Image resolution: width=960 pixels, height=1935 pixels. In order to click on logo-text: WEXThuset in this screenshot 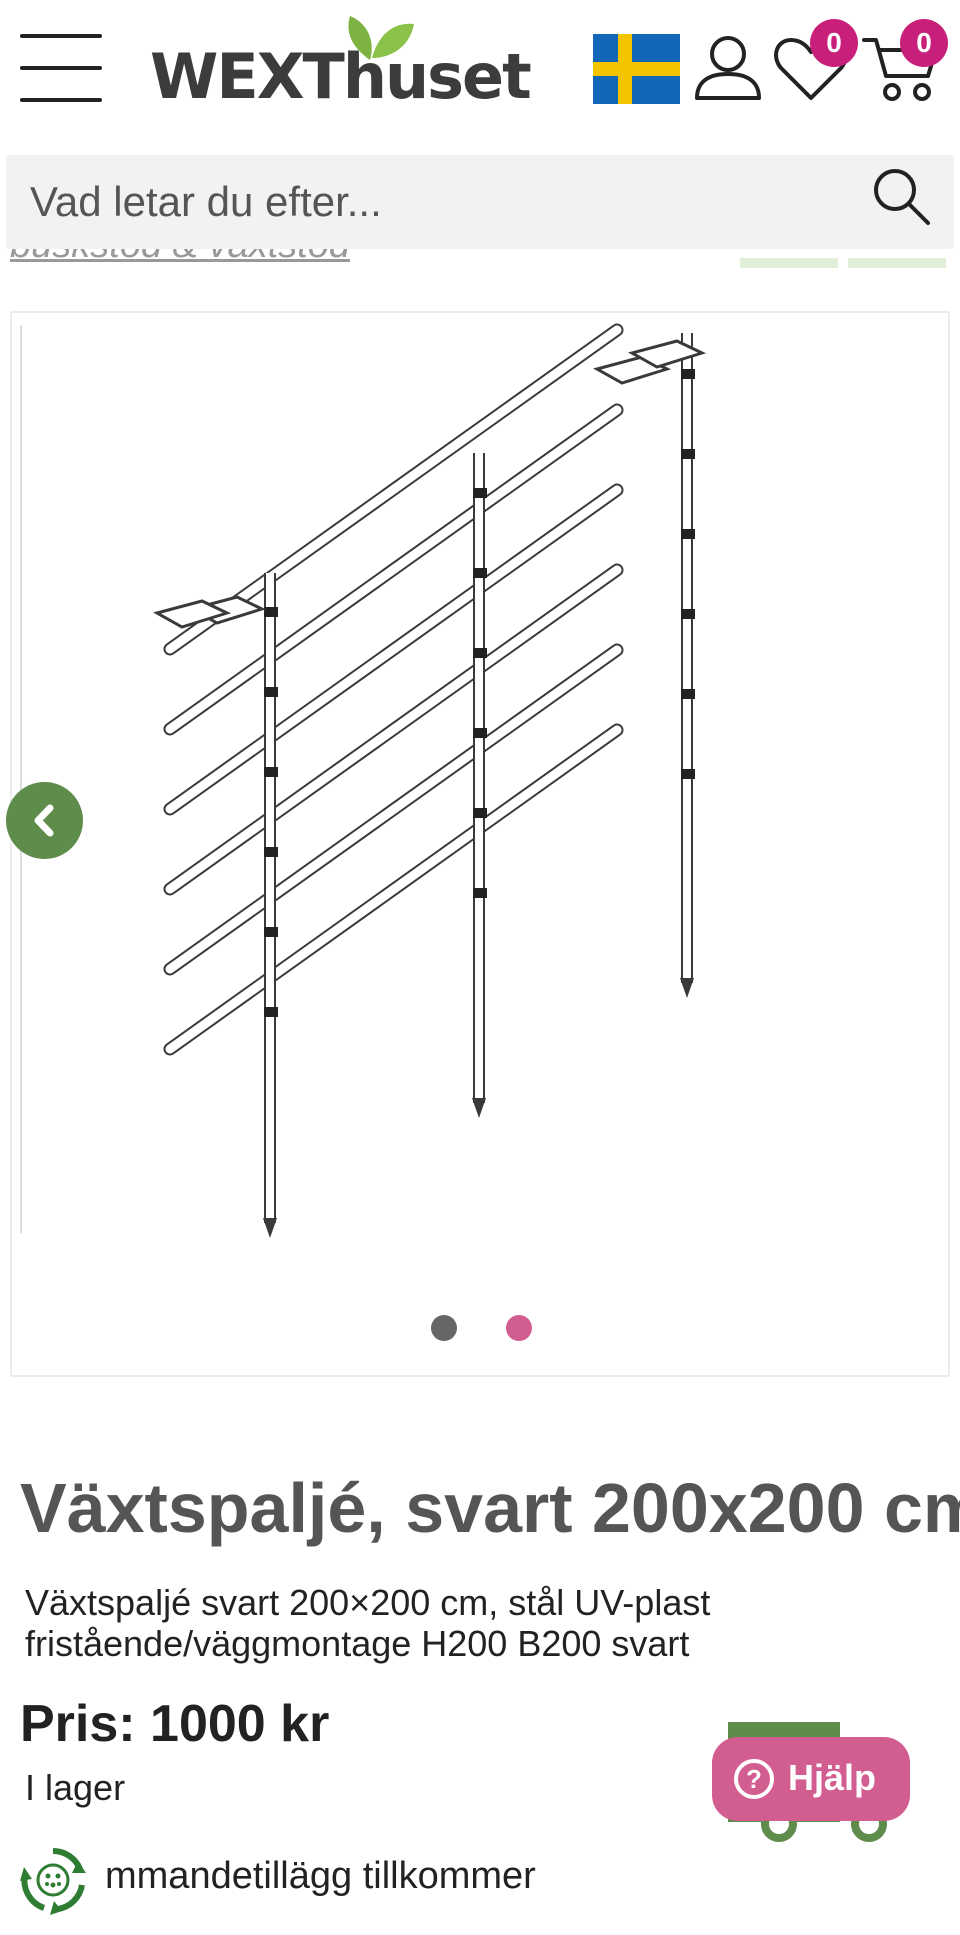, I will do `click(341, 76)`.